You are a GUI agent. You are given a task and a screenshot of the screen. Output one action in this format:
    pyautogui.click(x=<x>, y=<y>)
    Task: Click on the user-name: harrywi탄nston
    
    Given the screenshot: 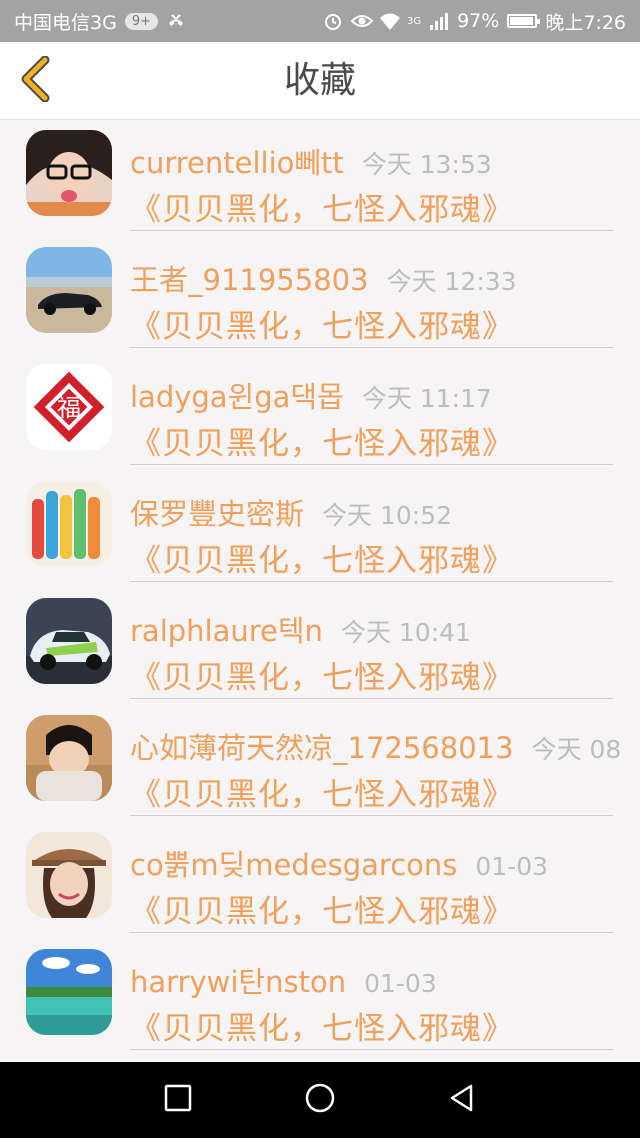 What is the action you would take?
    pyautogui.click(x=238, y=982)
    